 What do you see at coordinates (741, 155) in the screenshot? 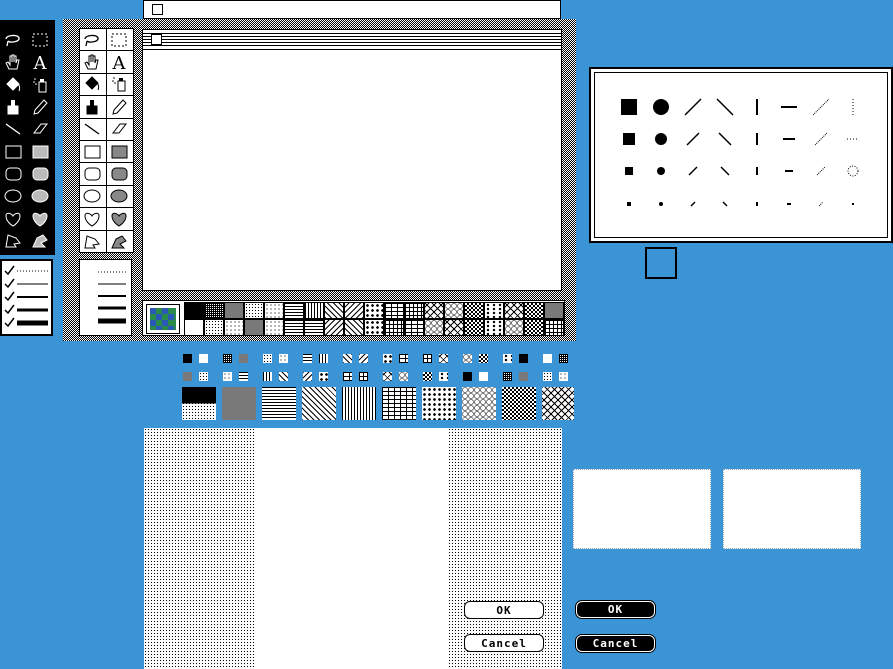
I see `brush-shape-grid` at bounding box center [741, 155].